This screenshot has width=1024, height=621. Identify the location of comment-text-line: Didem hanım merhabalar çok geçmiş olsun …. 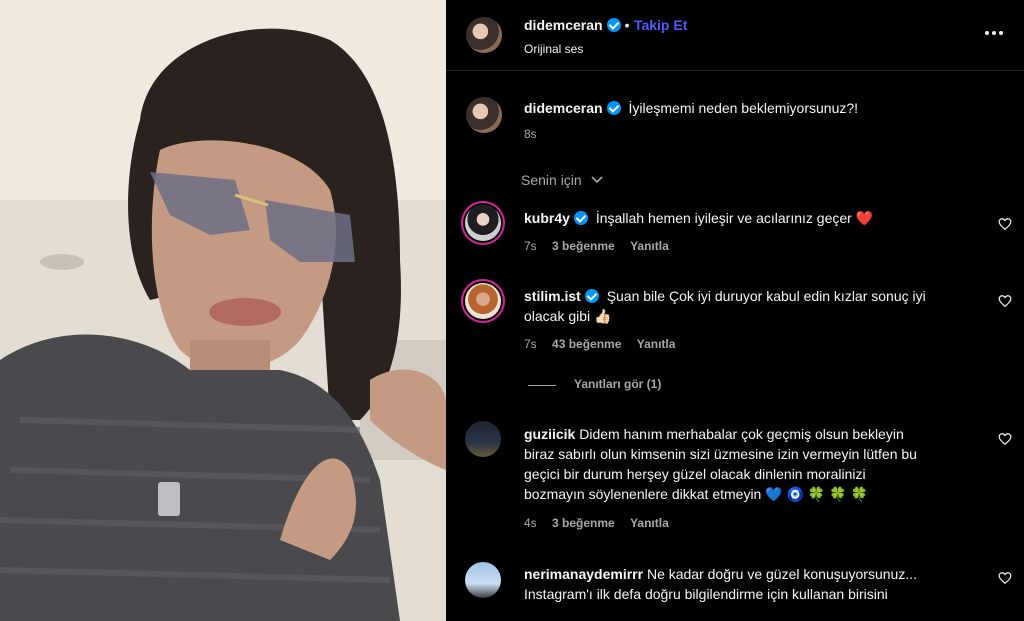
(741, 434).